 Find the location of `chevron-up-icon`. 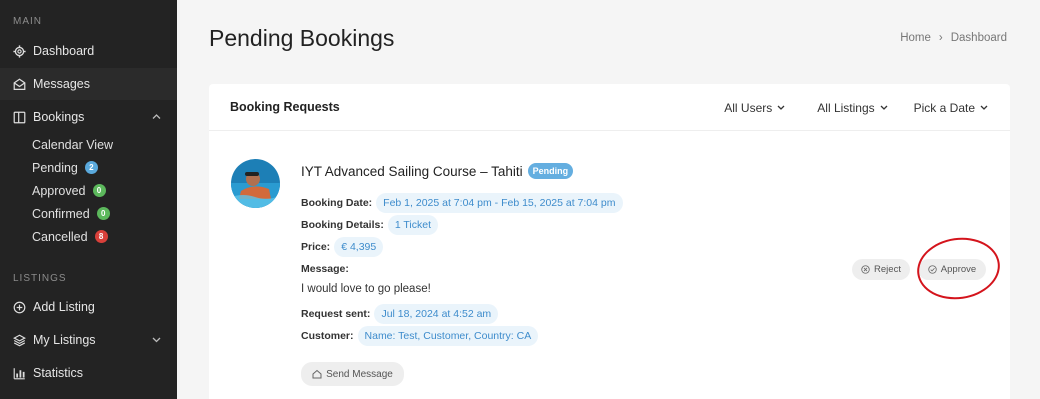

chevron-up-icon is located at coordinates (156, 117).